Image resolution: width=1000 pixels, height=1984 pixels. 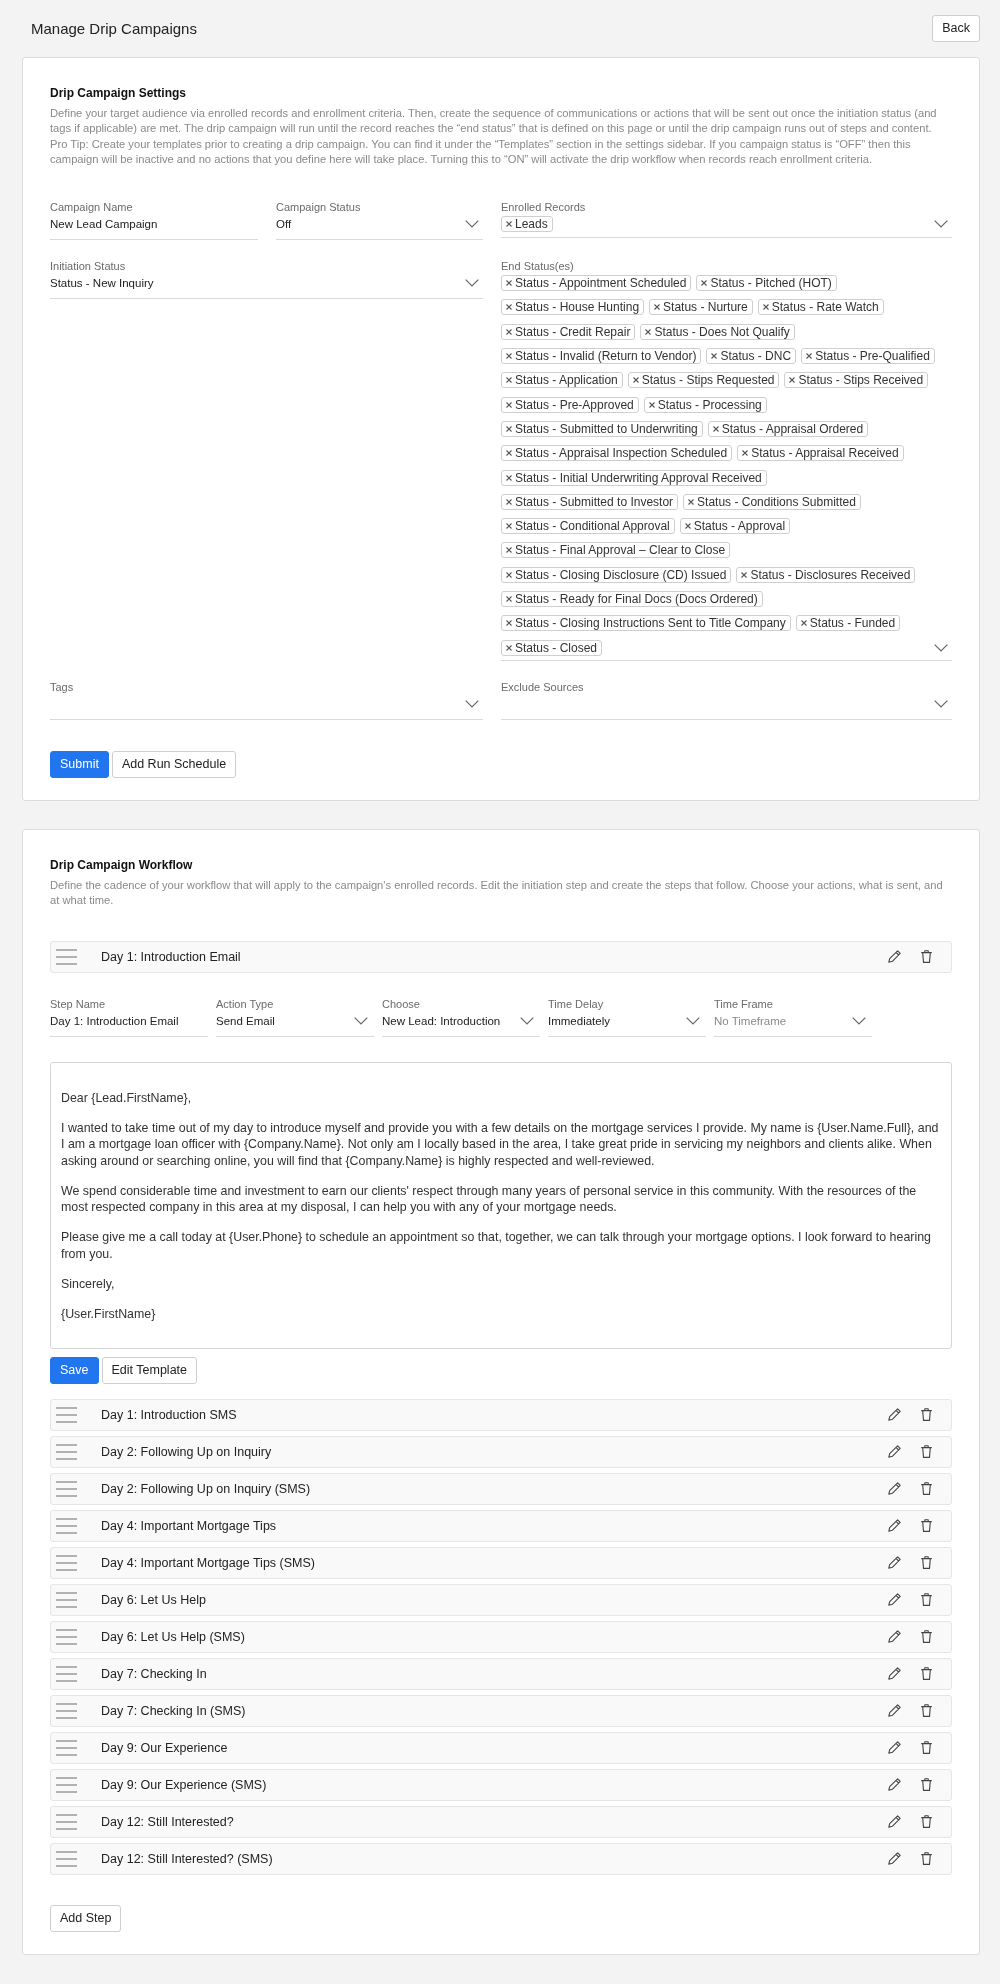 What do you see at coordinates (788, 428) in the screenshot?
I see `tag-chip: Status - Appraisal Ordered` at bounding box center [788, 428].